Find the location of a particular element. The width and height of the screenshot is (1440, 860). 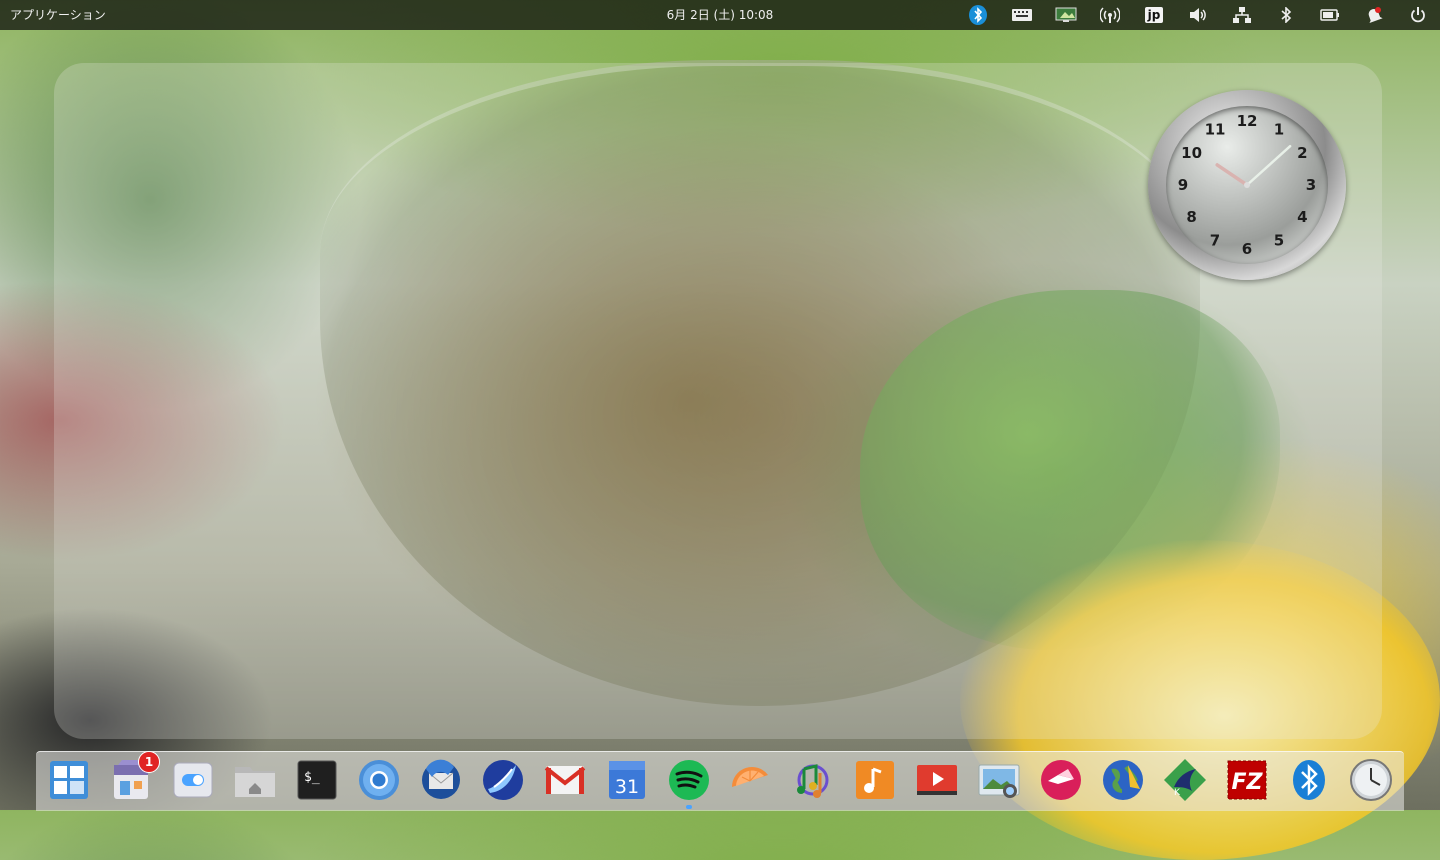

clock-numeral: 1 is located at coordinates (1279, 130).